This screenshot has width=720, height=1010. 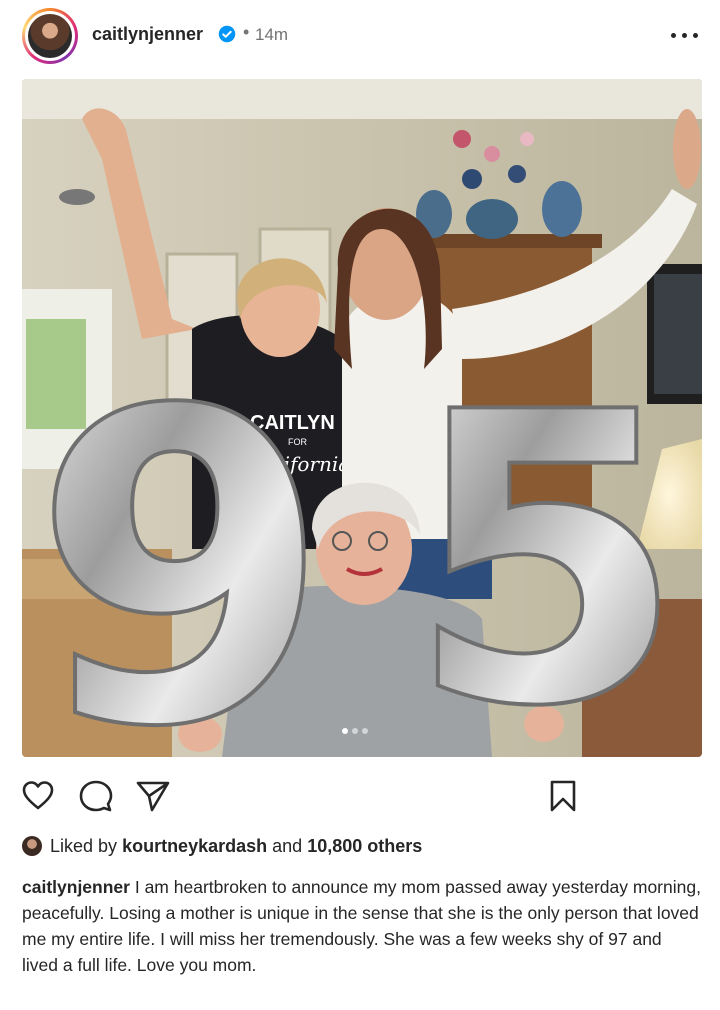 I want to click on likes-user-link: kourtneykardash, so click(x=194, y=846).